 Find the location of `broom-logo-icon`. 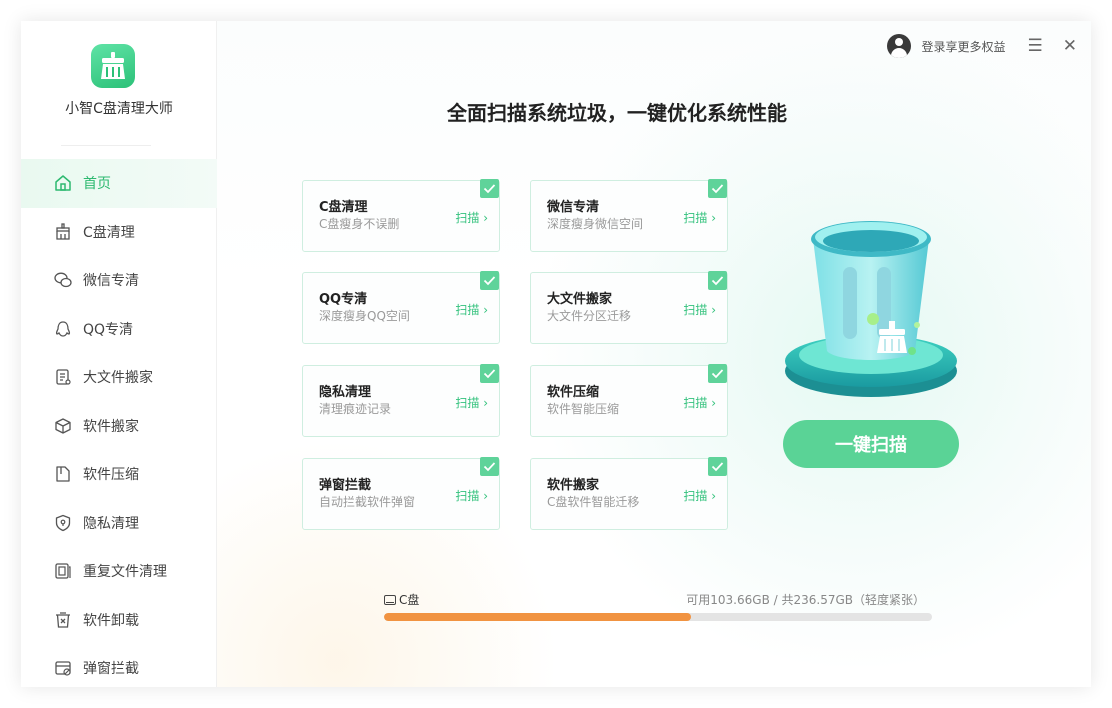

broom-logo-icon is located at coordinates (113, 65).